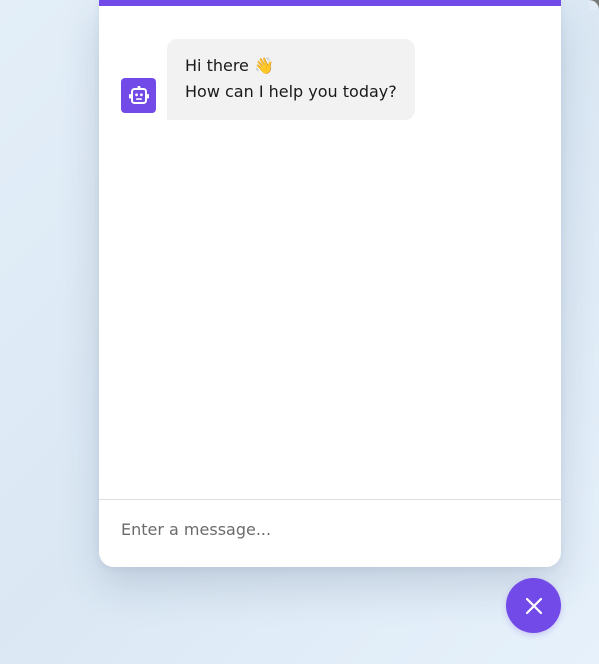  I want to click on message-bubble: Hi there 👋 How can I help you today?, so click(291, 79).